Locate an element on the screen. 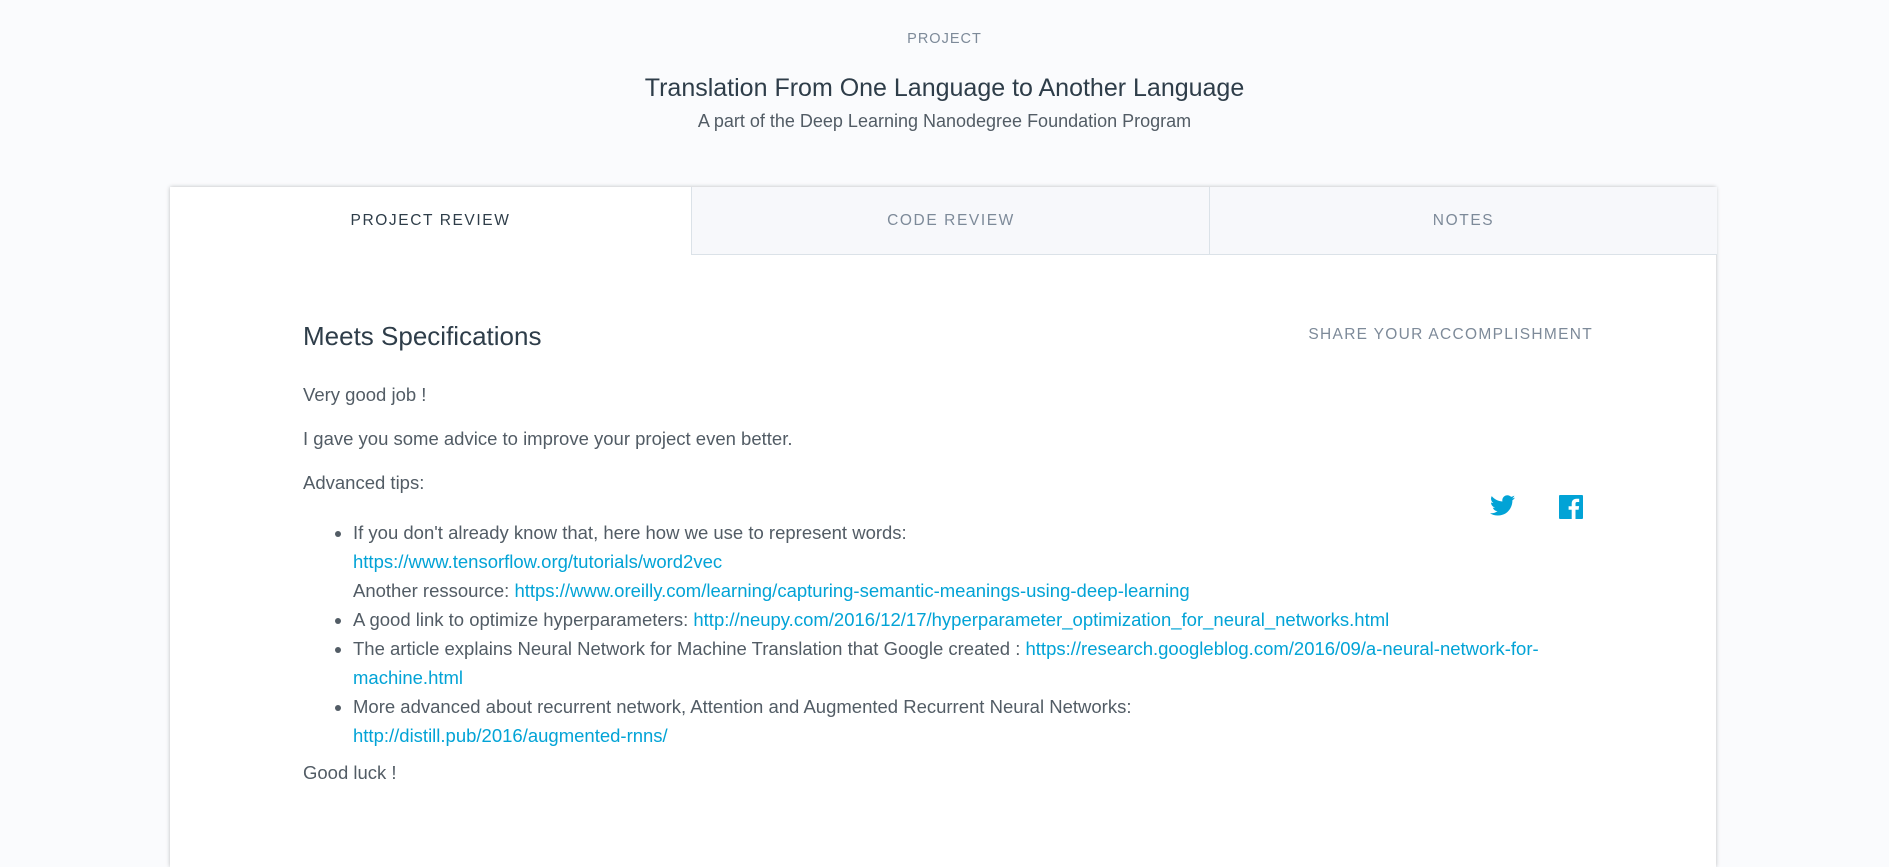 The height and width of the screenshot is (867, 1889). share-label: SHARE YOUR ACCOMPLISHMENT is located at coordinates (1450, 334).